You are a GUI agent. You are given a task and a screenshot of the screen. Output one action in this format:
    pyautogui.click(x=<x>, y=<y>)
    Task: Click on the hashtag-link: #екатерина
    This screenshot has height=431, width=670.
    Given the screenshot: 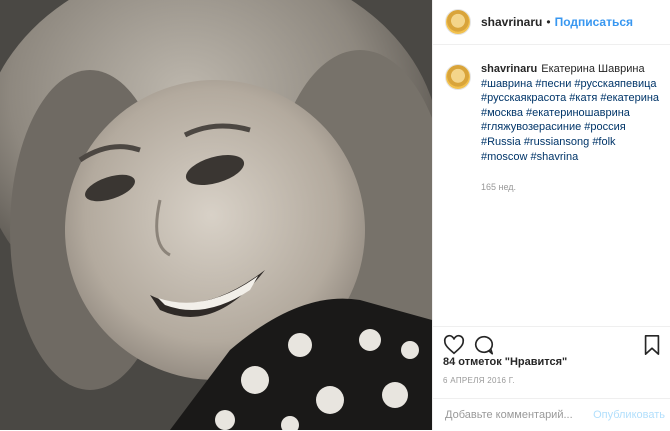 What is the action you would take?
    pyautogui.click(x=629, y=98)
    